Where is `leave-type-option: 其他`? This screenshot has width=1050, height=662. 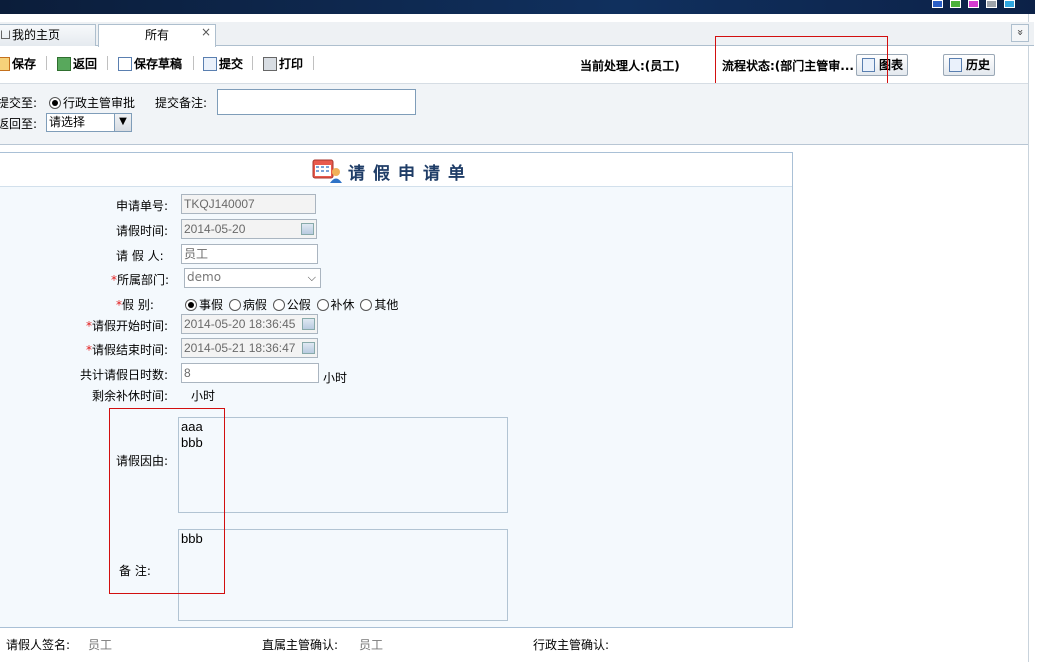 leave-type-option: 其他 is located at coordinates (379, 305).